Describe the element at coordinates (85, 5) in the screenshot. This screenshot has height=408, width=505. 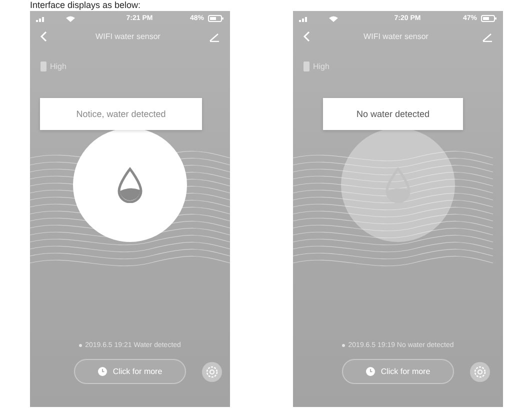
I see `caption-text: Interface displays as below:` at that location.